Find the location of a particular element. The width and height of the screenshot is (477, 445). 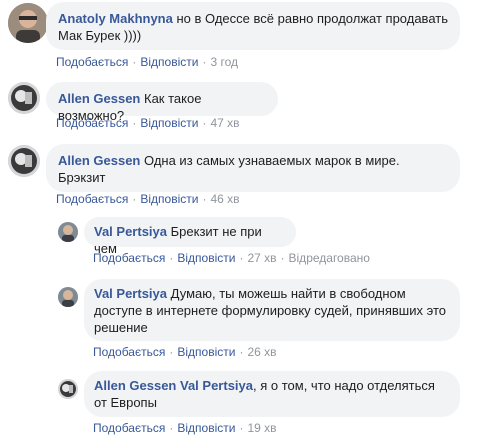

timestamp: 3 год is located at coordinates (224, 62).